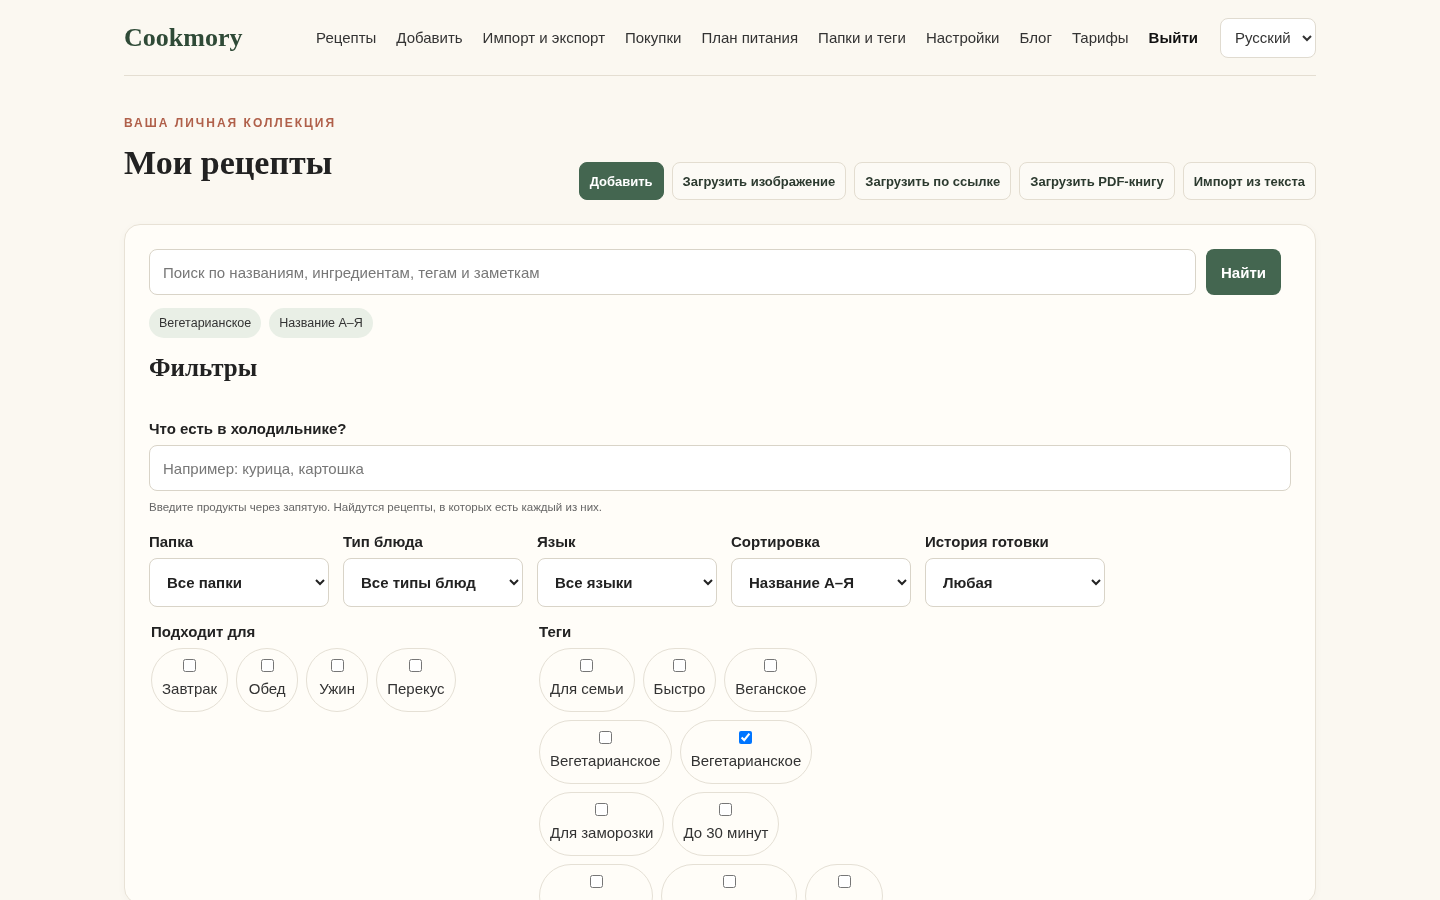 The height and width of the screenshot is (900, 1440). What do you see at coordinates (556, 631) in the screenshot?
I see `group-label: Теги` at bounding box center [556, 631].